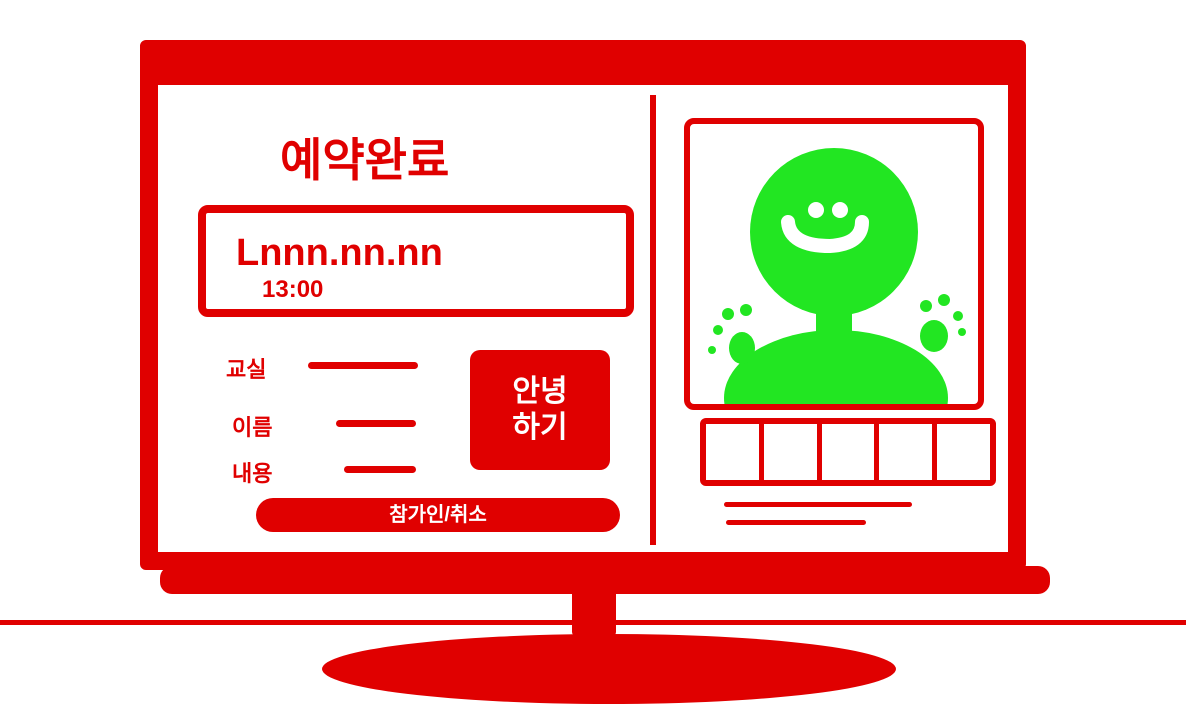 The image size is (1186, 704). Describe the element at coordinates (246, 369) in the screenshot. I see `info-label-classroom: 교실` at that location.